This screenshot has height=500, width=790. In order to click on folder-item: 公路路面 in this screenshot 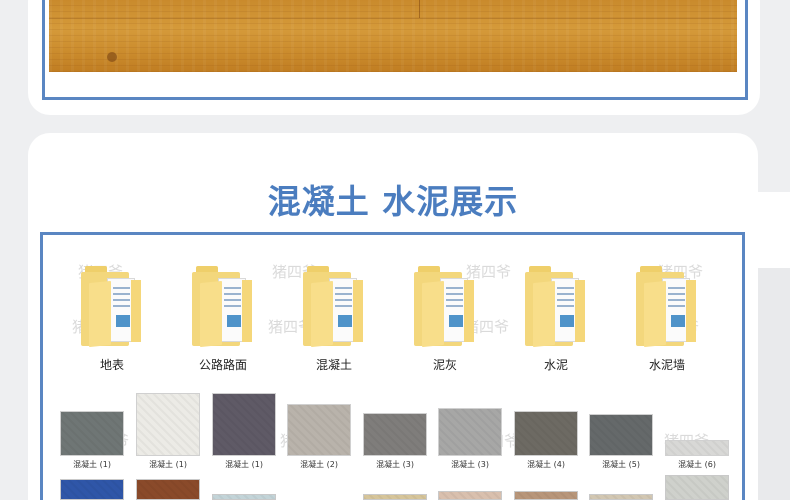, I will do `click(223, 319)`.